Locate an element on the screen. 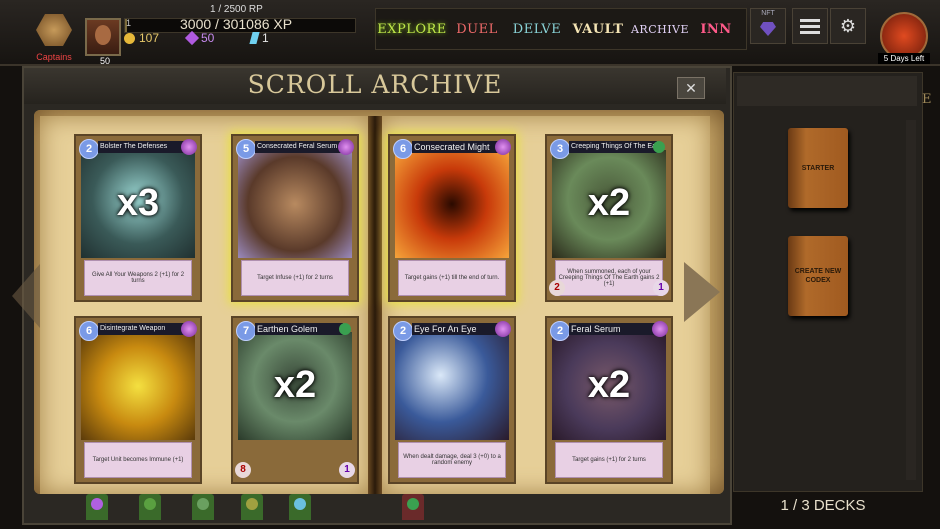 The width and height of the screenshot is (940, 529). filter-tab-nature is located at coordinates (150, 507).